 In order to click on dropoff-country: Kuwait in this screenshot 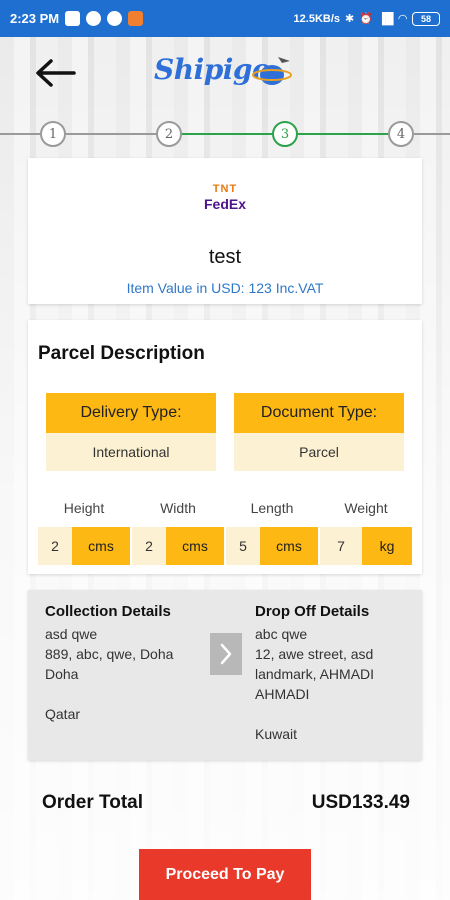, I will do `click(276, 734)`.